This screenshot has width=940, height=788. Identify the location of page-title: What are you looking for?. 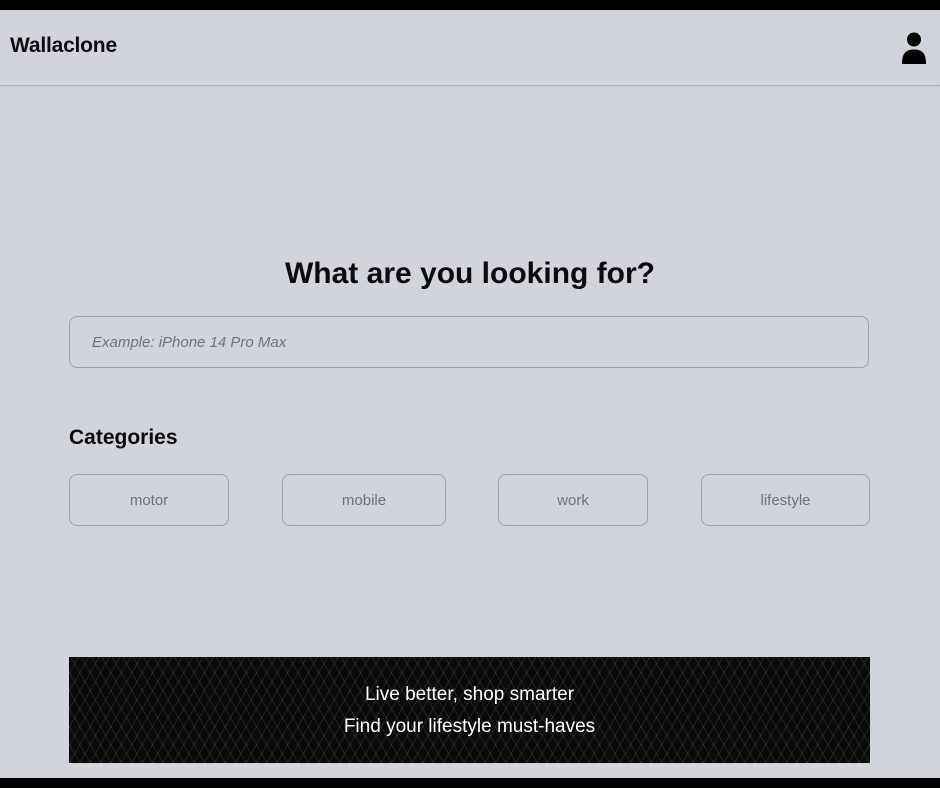
(469, 274).